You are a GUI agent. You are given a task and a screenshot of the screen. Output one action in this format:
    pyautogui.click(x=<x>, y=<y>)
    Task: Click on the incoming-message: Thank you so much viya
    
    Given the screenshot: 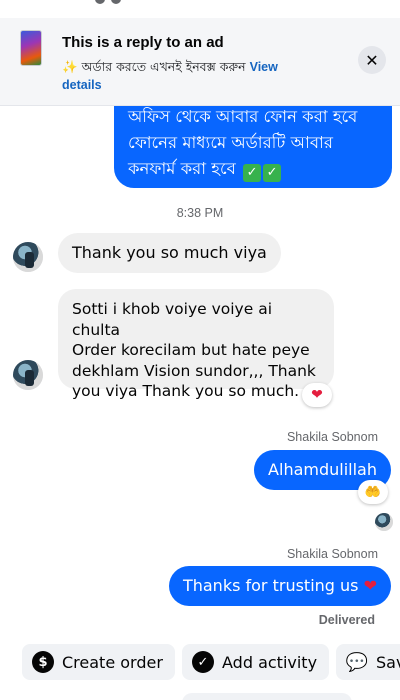 What is the action you would take?
    pyautogui.click(x=169, y=253)
    